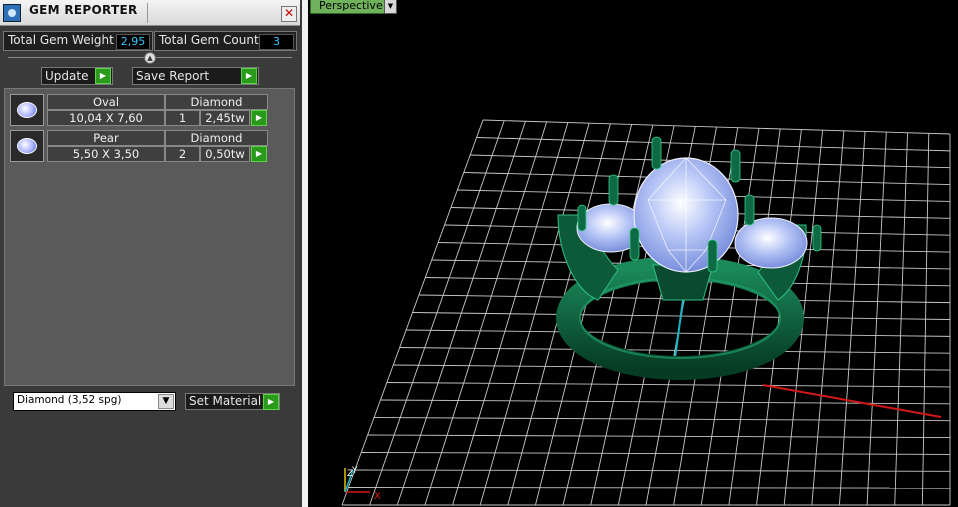 This screenshot has height=507, width=958. Describe the element at coordinates (678, 332) in the screenshot. I see `z-axis-line` at that location.